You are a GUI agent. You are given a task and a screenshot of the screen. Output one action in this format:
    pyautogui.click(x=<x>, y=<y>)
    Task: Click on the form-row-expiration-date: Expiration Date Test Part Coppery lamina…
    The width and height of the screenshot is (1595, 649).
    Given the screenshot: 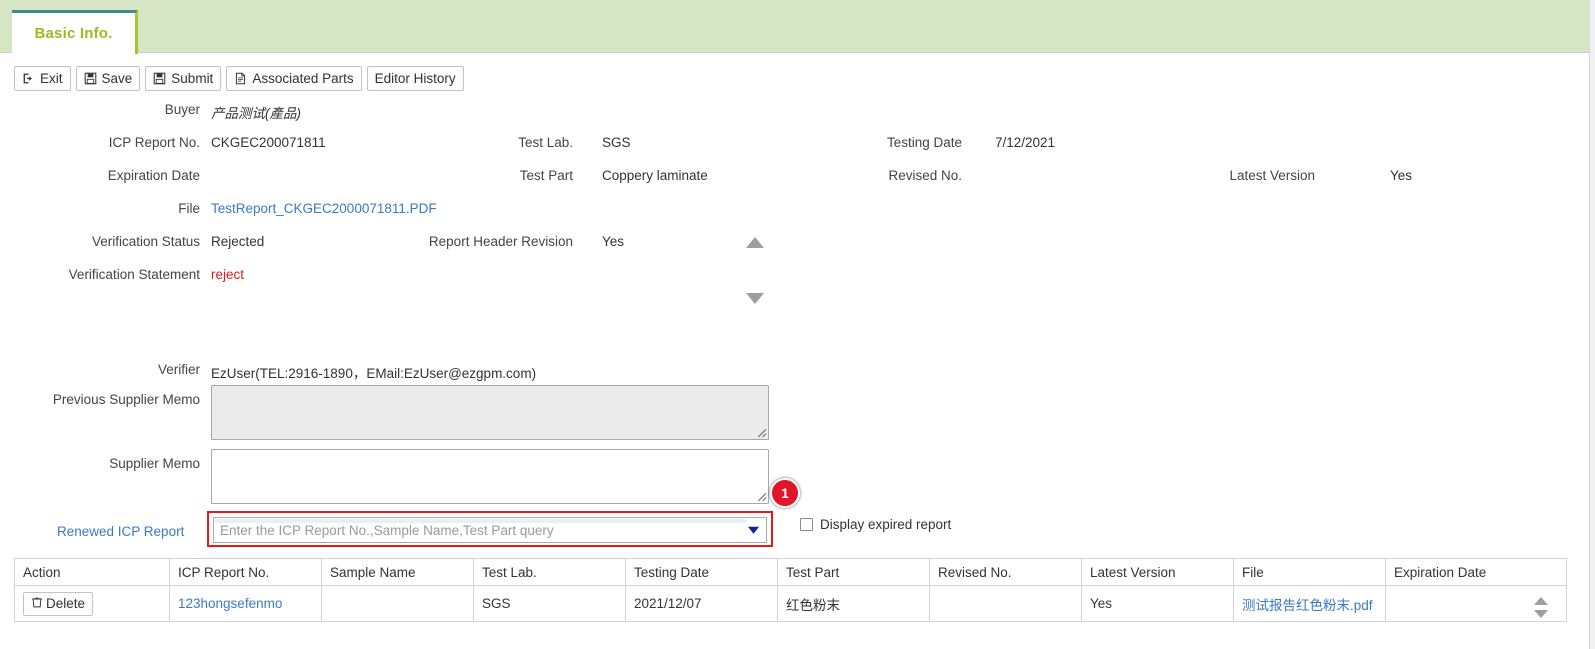 What is the action you would take?
    pyautogui.click(x=797, y=180)
    